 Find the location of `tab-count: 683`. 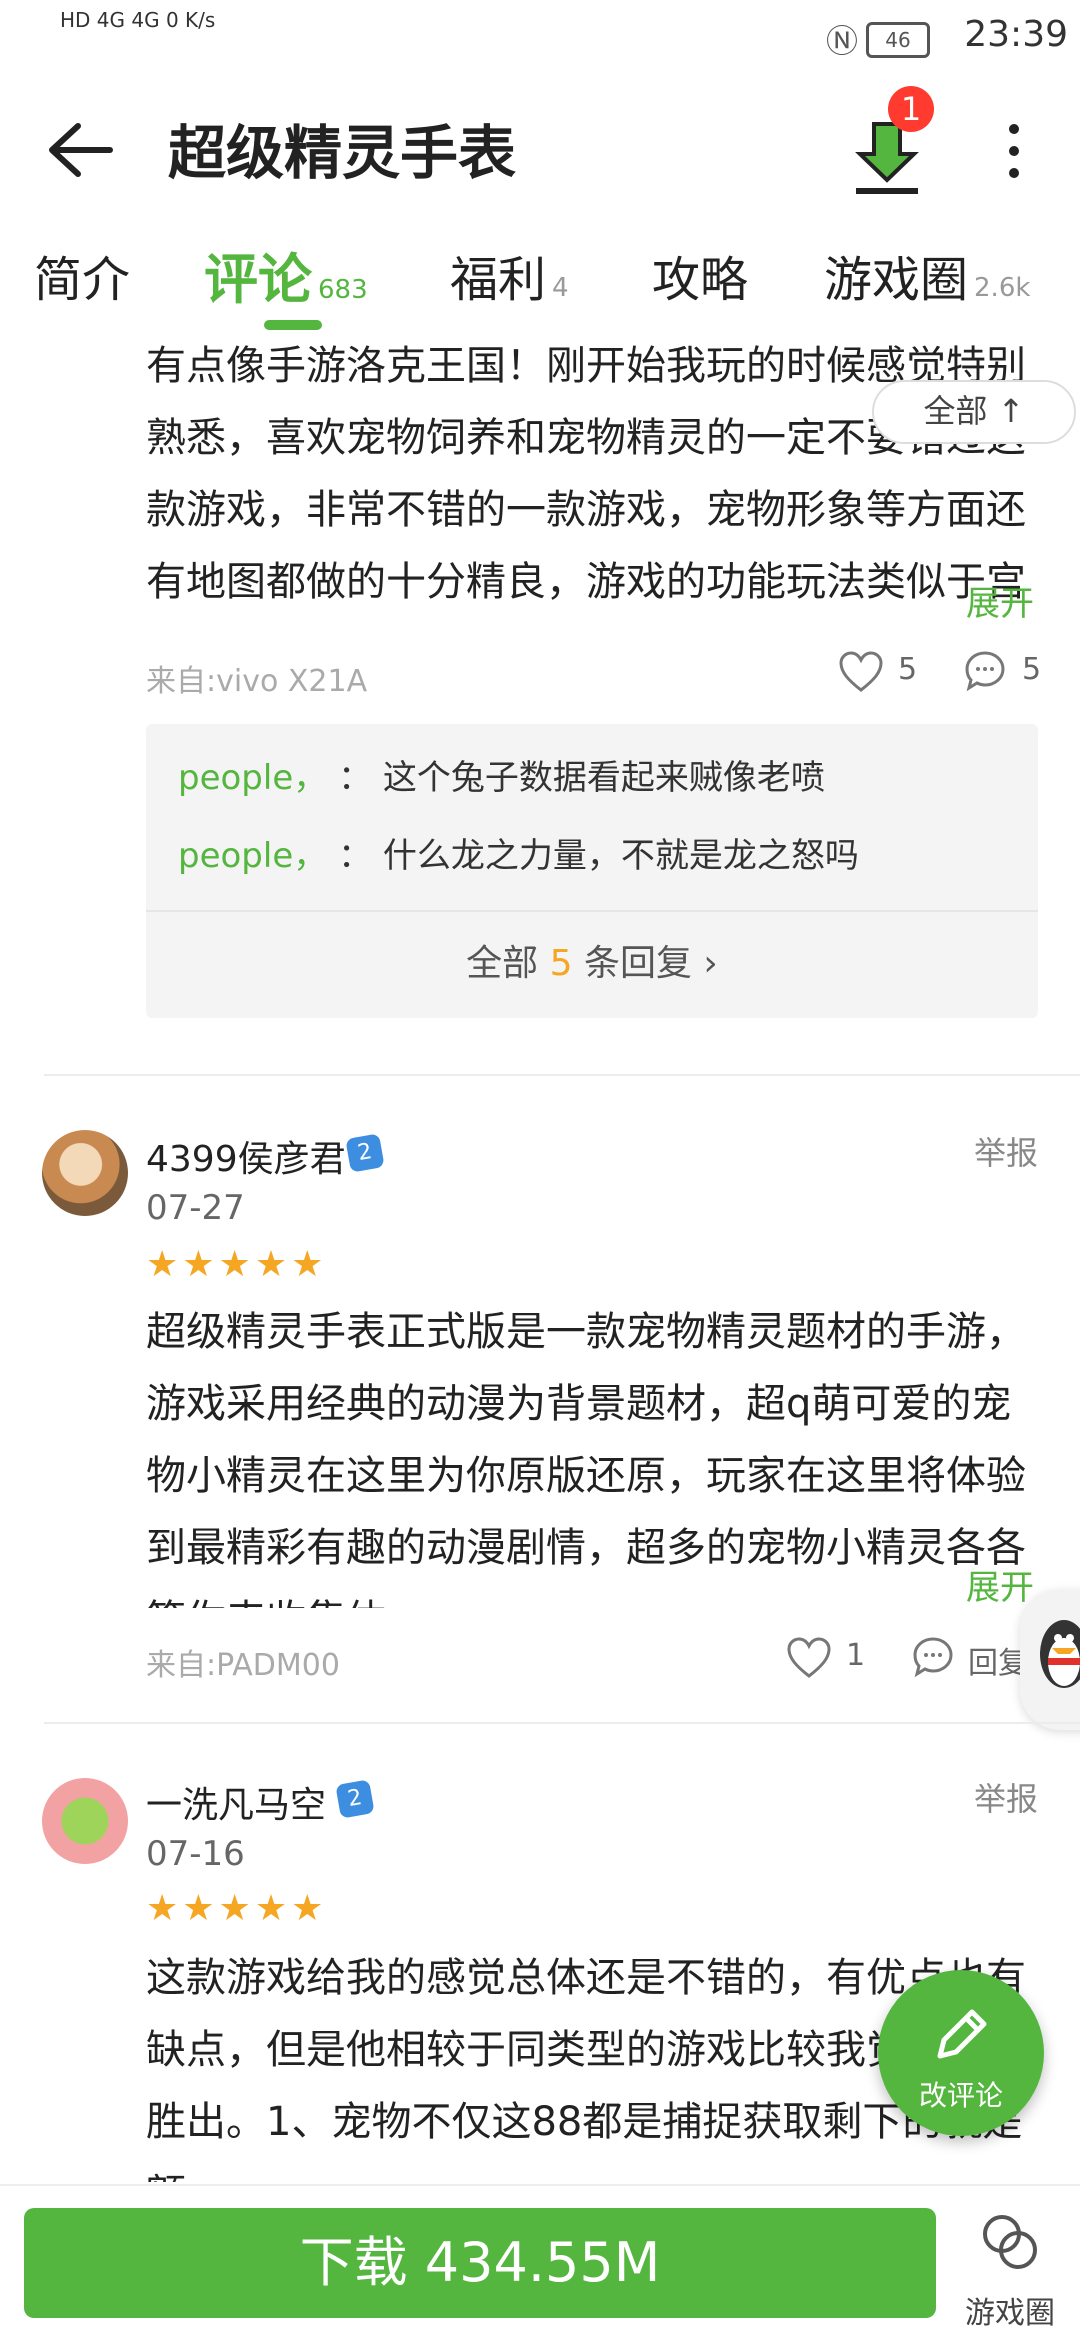

tab-count: 683 is located at coordinates (343, 290).